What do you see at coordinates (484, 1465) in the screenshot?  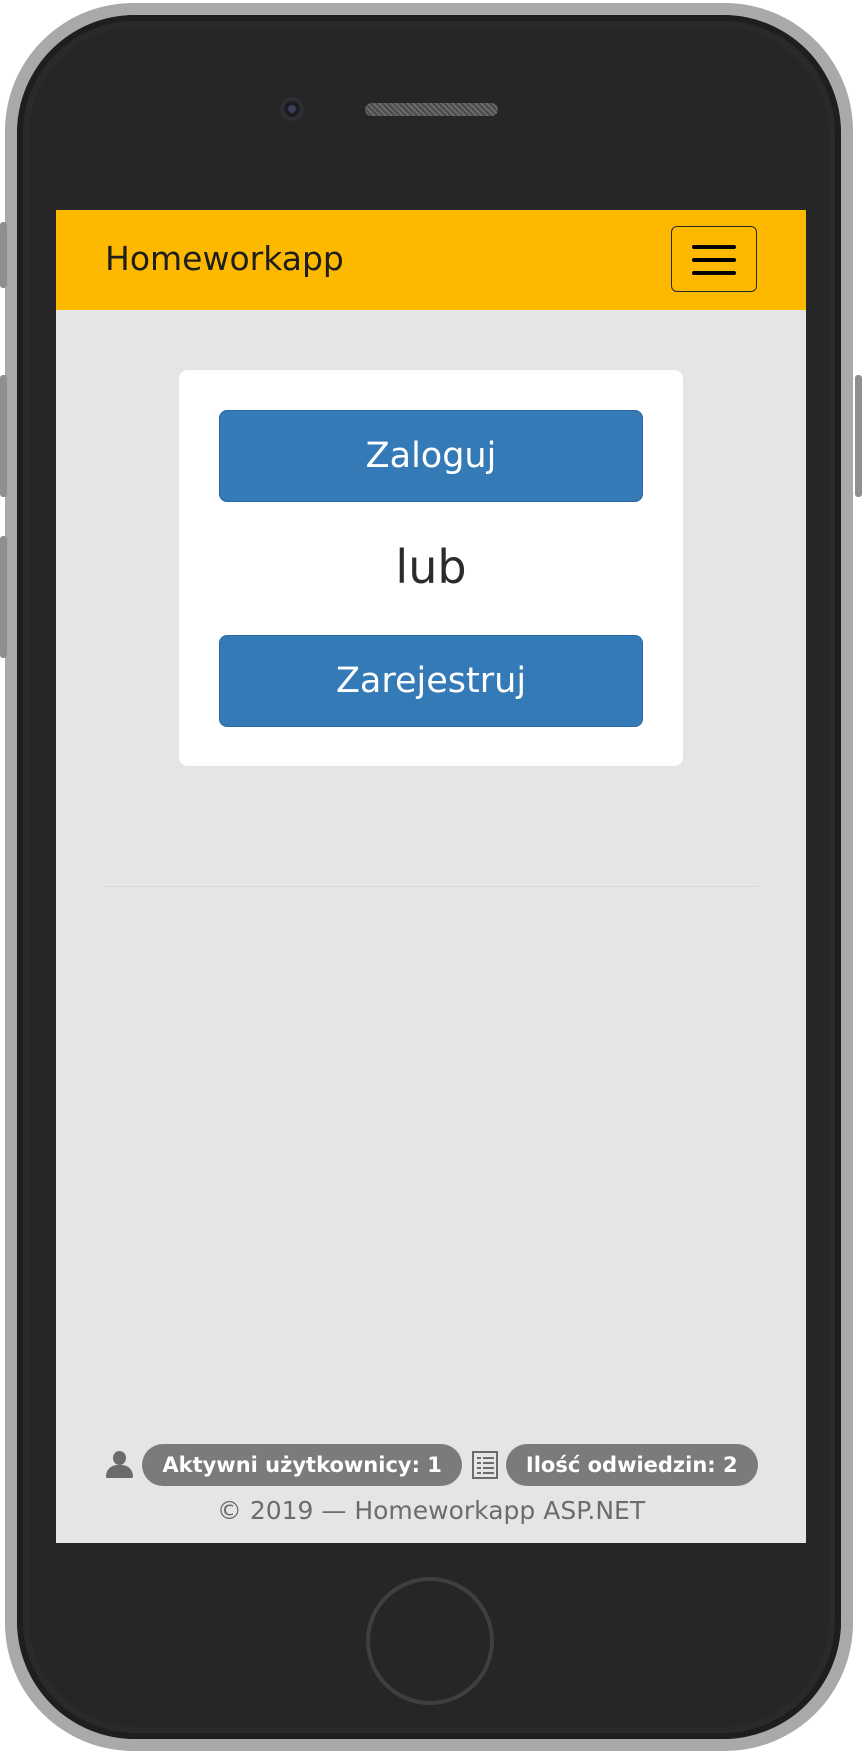 I see `list-icon` at bounding box center [484, 1465].